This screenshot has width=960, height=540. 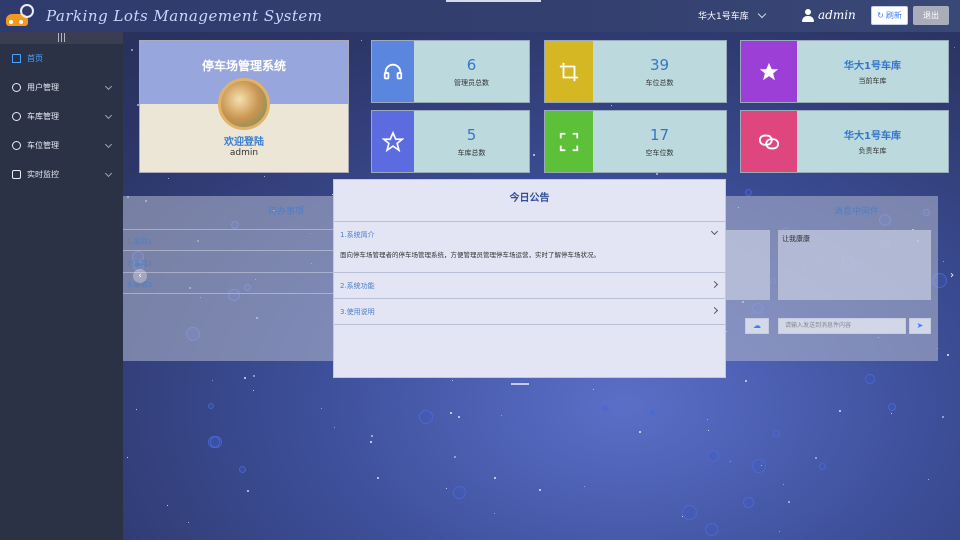 What do you see at coordinates (920, 326) in the screenshot?
I see `send-button: ➤` at bounding box center [920, 326].